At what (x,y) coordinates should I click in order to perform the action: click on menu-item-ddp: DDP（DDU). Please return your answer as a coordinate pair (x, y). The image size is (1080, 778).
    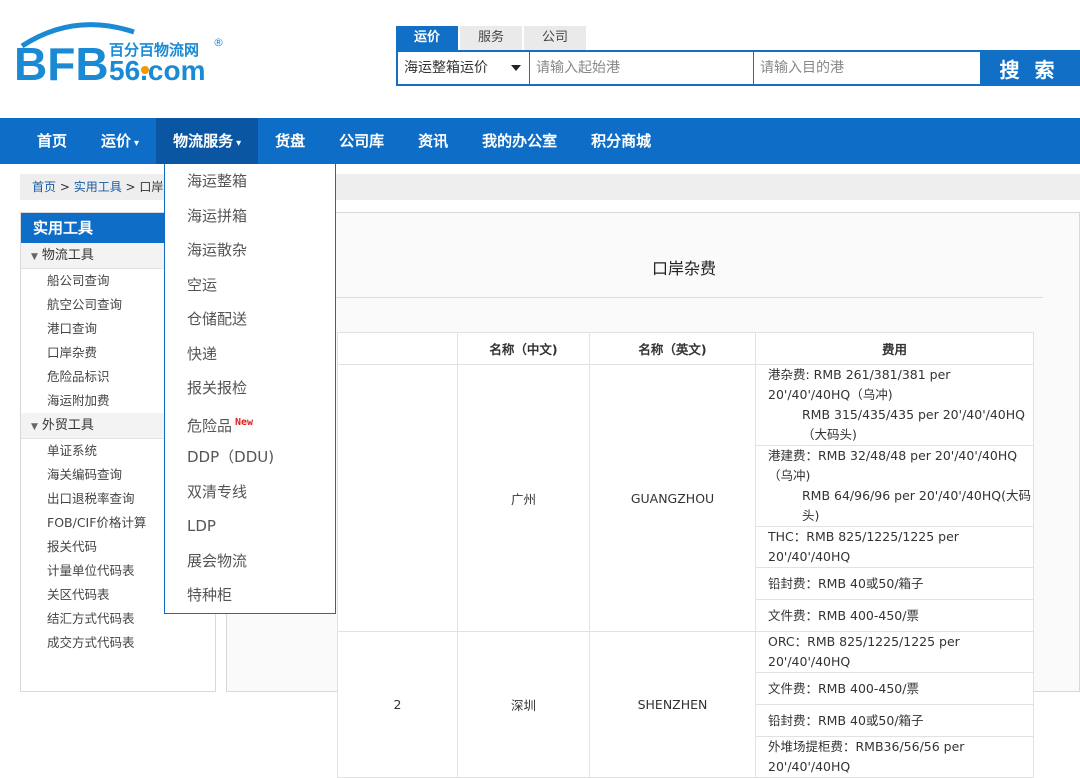
    Looking at the image, I should click on (250, 457).